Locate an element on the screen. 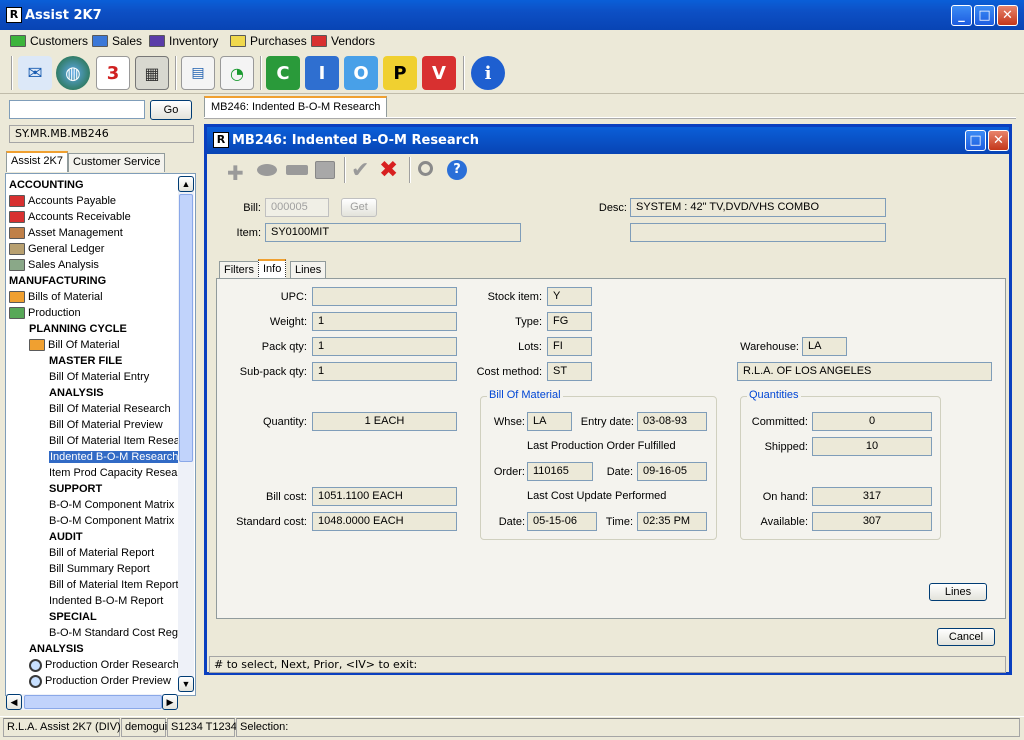 This screenshot has width=1024, height=740. tree-item: Bill Of Material Entry is located at coordinates (99, 377).